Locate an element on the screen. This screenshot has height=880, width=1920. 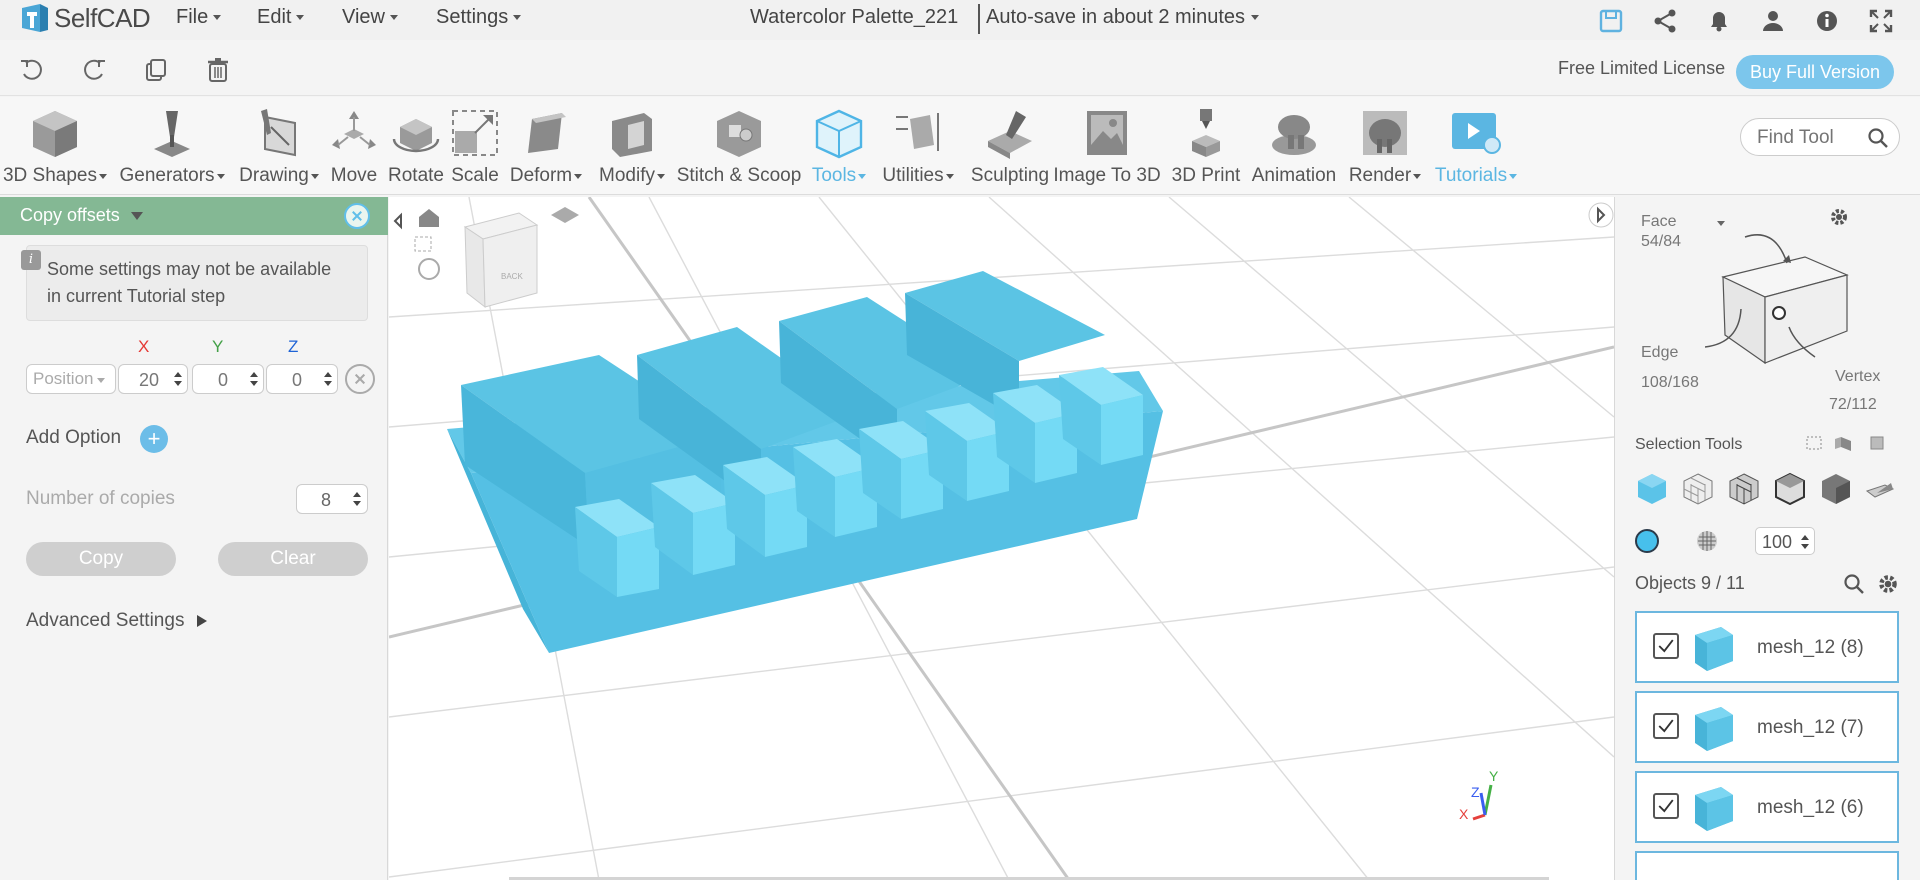
offset-x-value: 20 is located at coordinates (149, 380).